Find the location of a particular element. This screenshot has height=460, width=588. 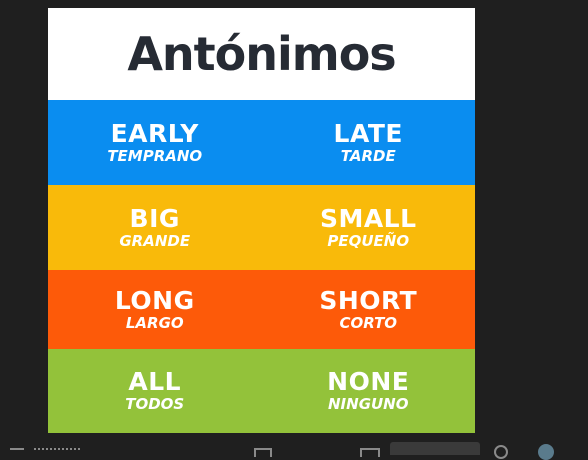

antonym-row-2: BIG GRANDE SMALL PEQUEÑO is located at coordinates (261, 227).